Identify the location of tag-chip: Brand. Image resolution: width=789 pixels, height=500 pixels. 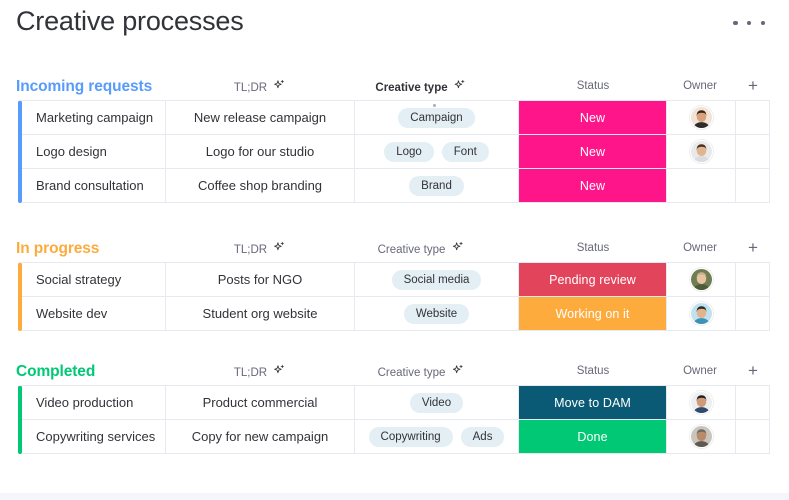
(436, 185).